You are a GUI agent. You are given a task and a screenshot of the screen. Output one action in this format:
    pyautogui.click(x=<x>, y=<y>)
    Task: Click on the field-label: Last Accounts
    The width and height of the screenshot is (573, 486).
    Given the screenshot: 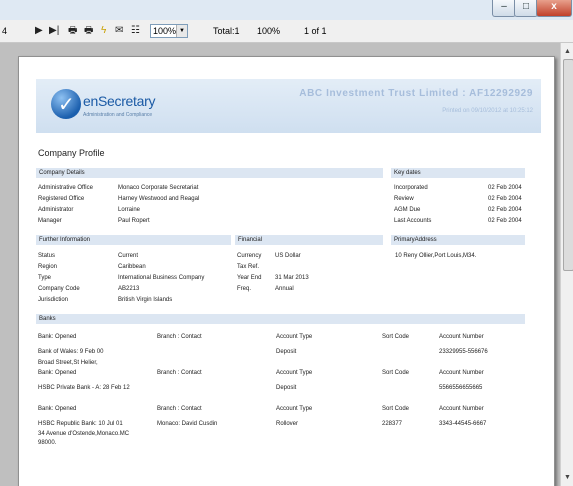 What is the action you would take?
    pyautogui.click(x=413, y=221)
    